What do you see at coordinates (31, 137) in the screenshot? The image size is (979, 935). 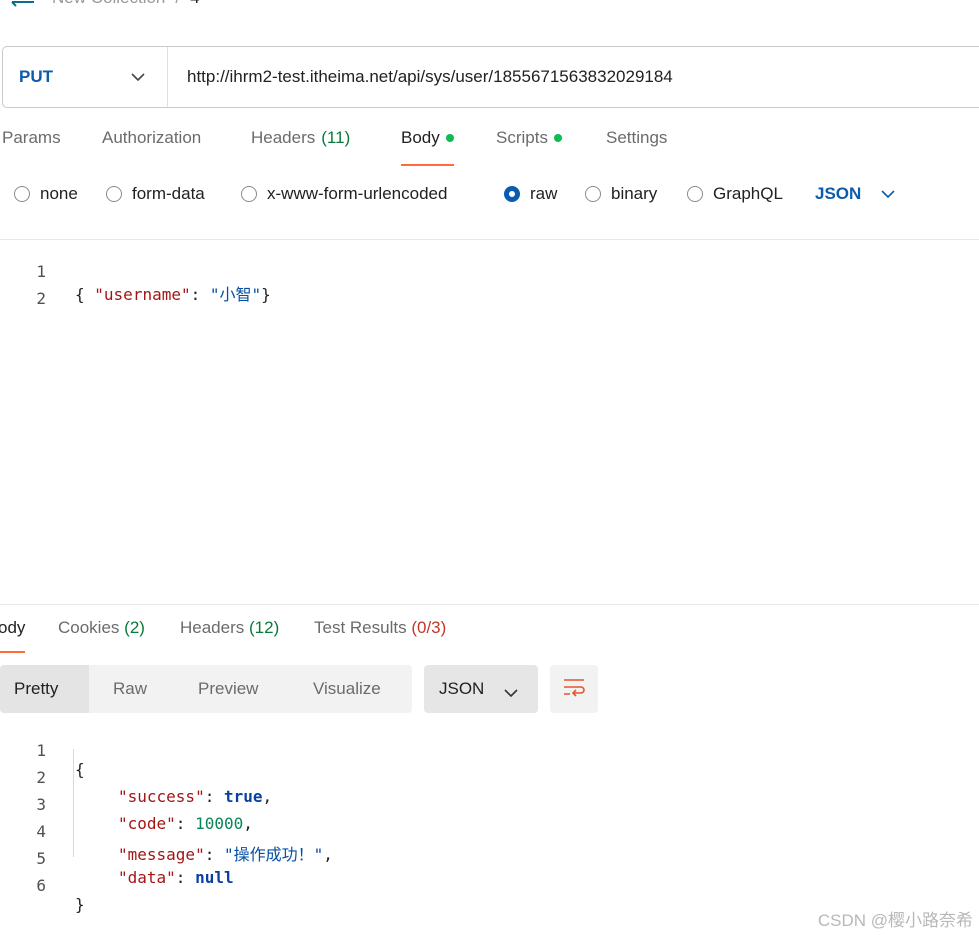 I see `tab-label: Params` at bounding box center [31, 137].